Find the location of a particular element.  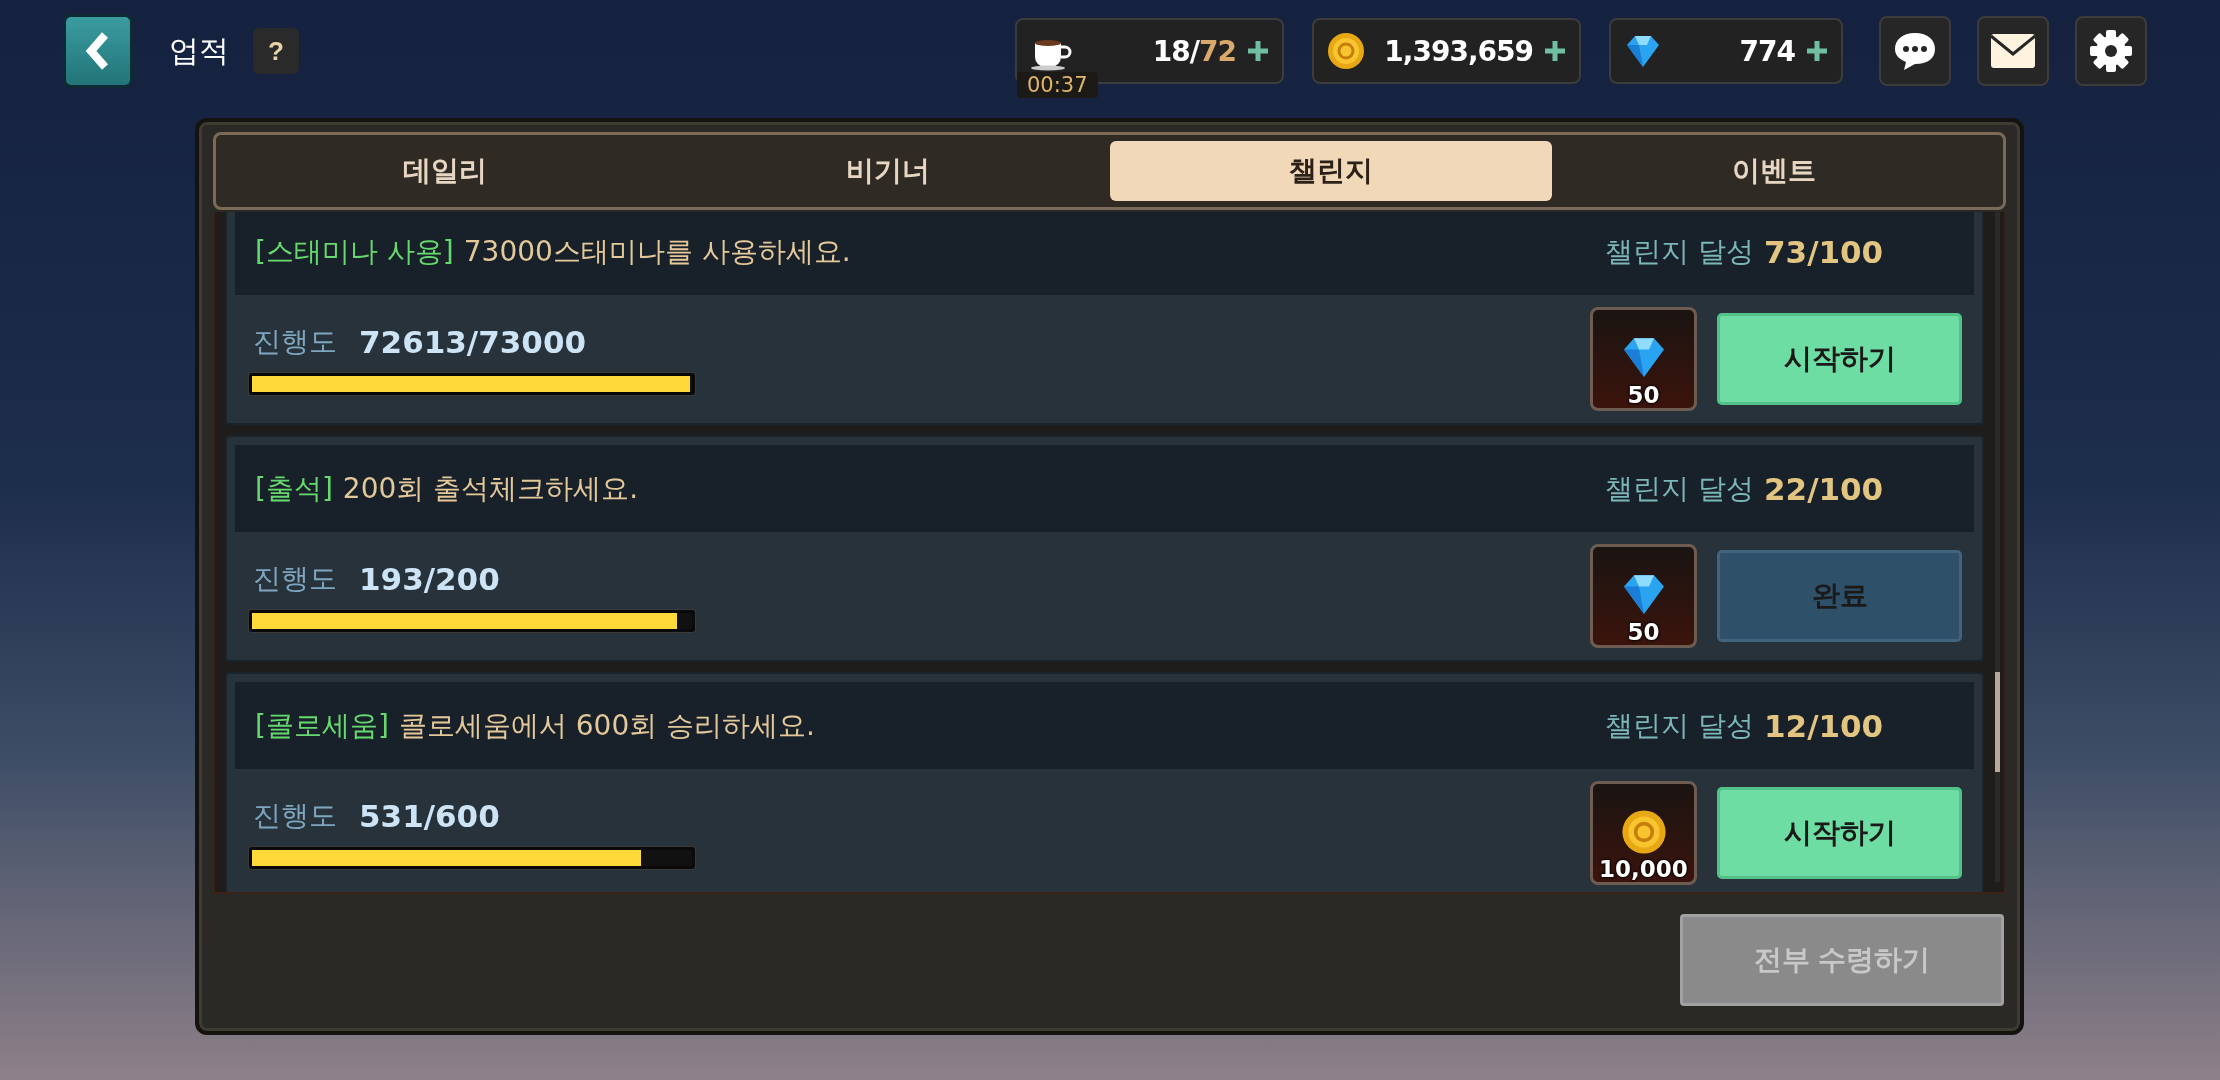

chat-button is located at coordinates (1915, 51).